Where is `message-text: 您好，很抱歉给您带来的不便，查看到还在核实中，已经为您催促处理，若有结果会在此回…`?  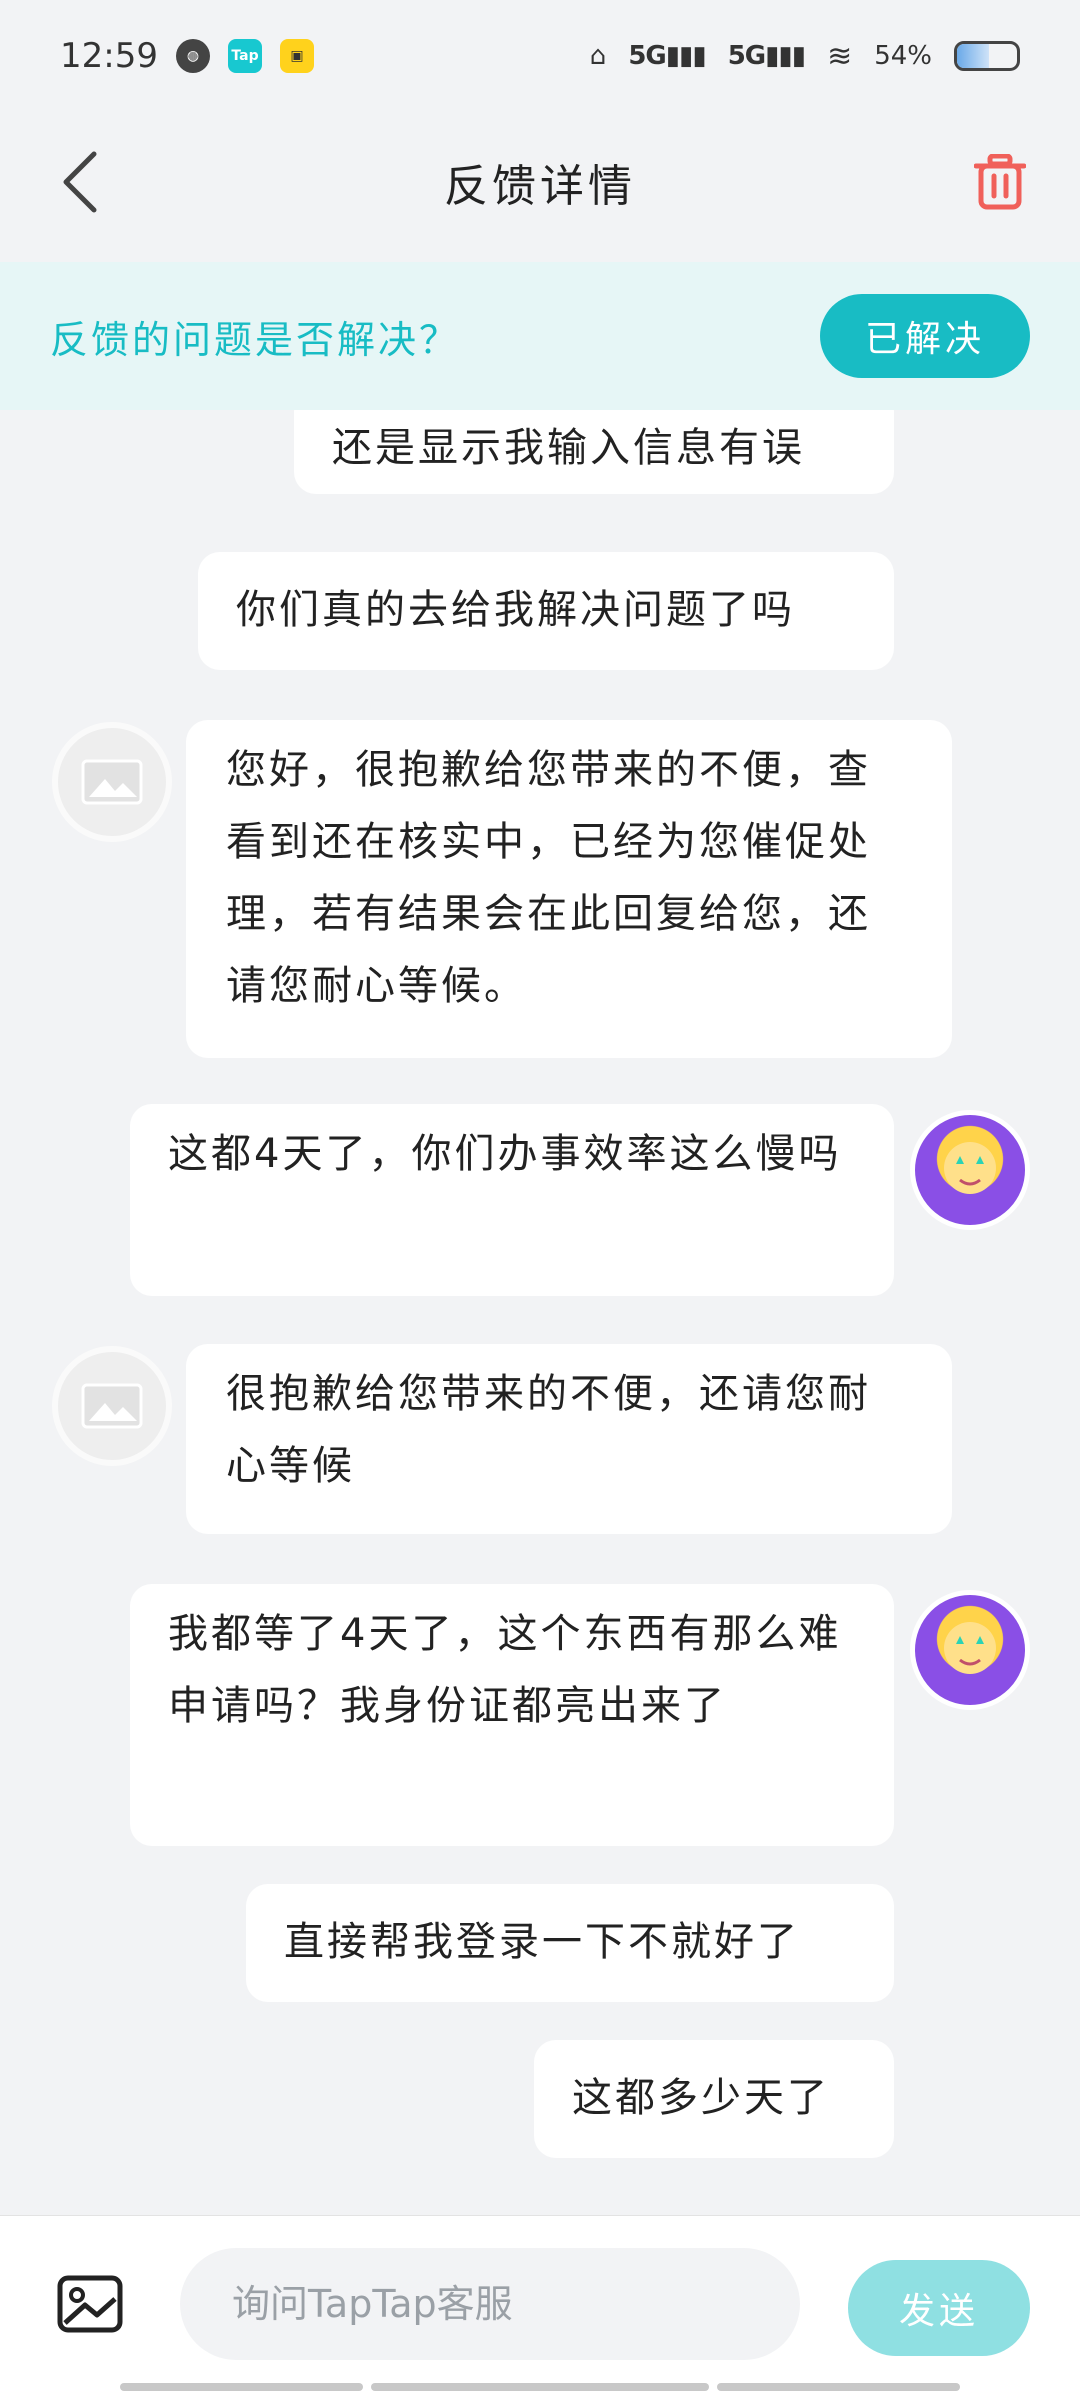 message-text: 您好，很抱歉给您带来的不便，查看到还在核实中，已经为您催促处理，若有结果会在此回… is located at coordinates (548, 878).